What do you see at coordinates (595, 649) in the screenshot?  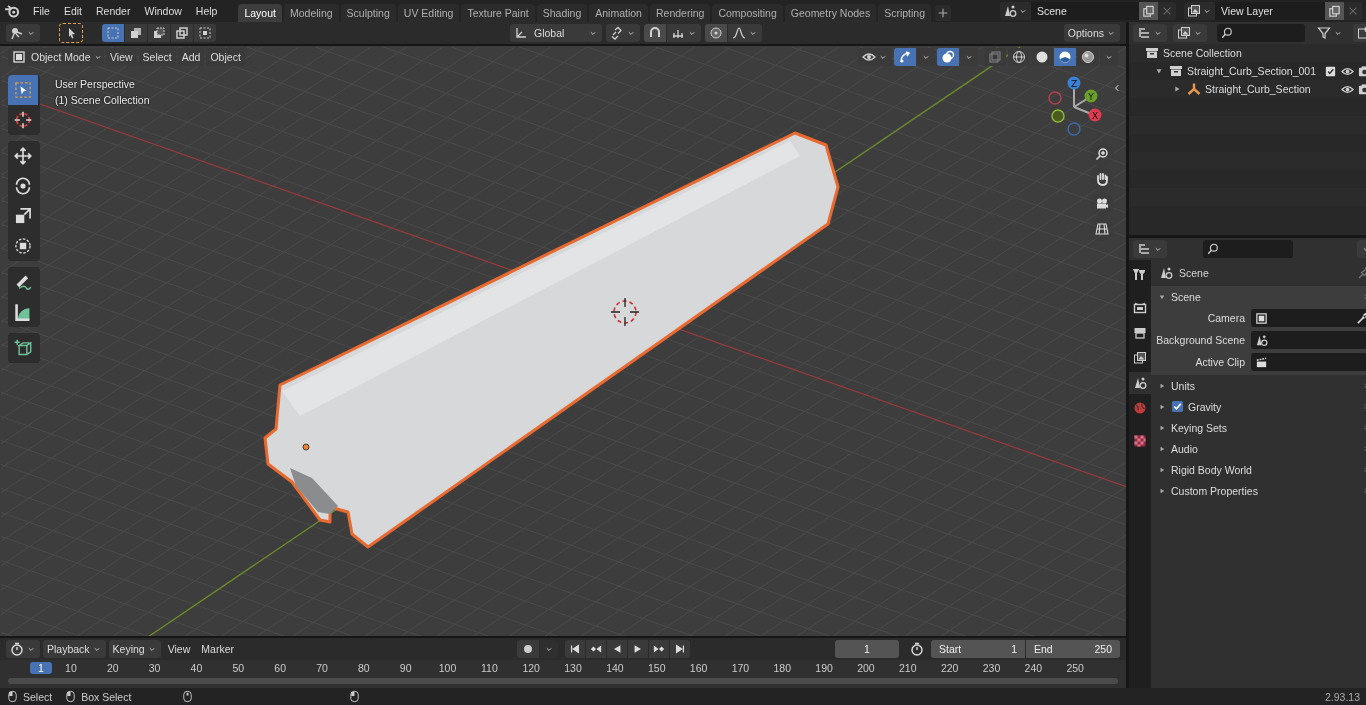 I see `prev-keyframe-button` at bounding box center [595, 649].